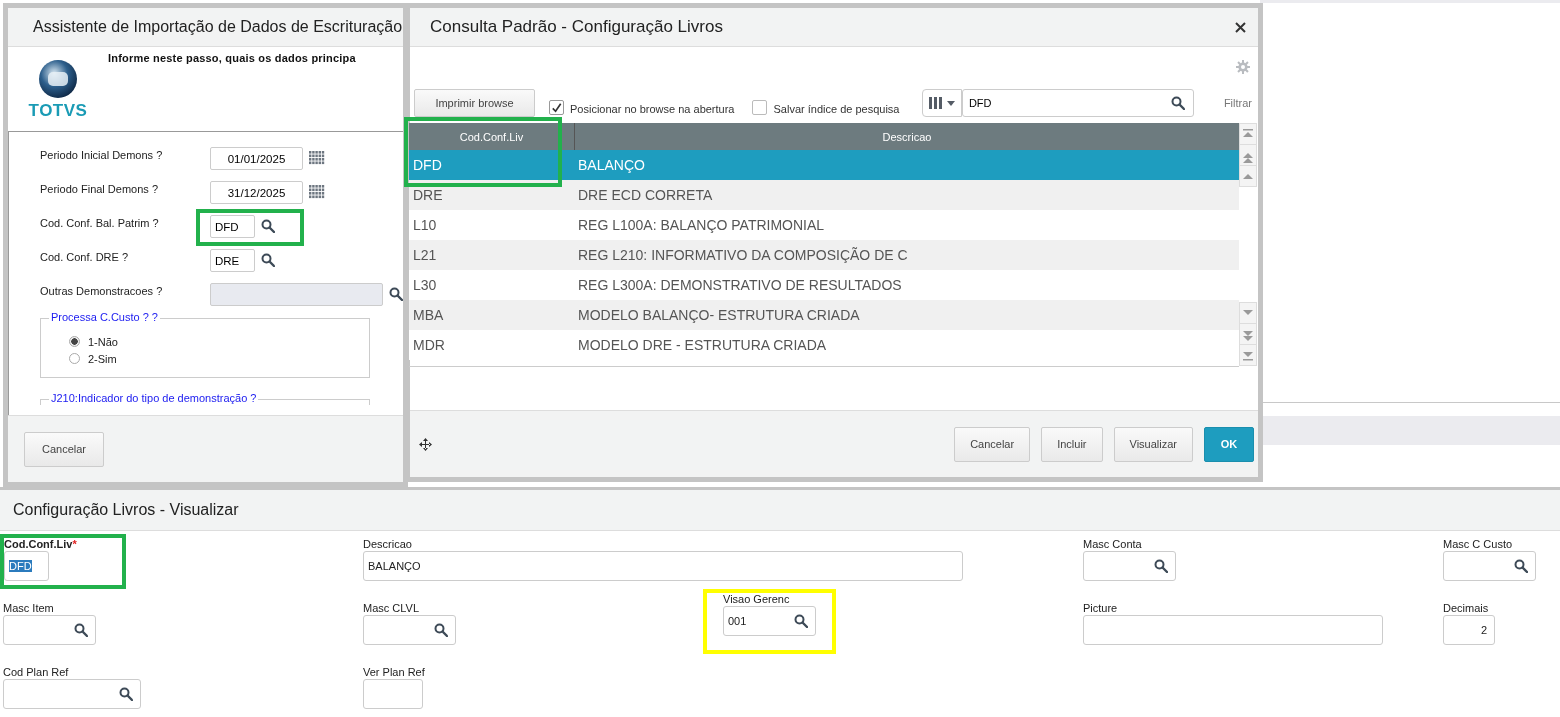 Image resolution: width=1560 pixels, height=717 pixels. What do you see at coordinates (769, 621) in the screenshot?
I see `lookup-field: 001` at bounding box center [769, 621].